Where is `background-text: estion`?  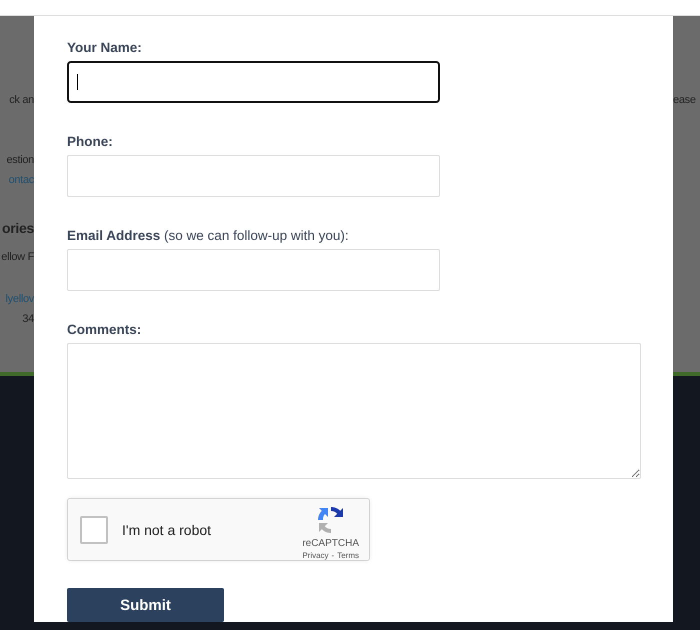
background-text: estion is located at coordinates (20, 160).